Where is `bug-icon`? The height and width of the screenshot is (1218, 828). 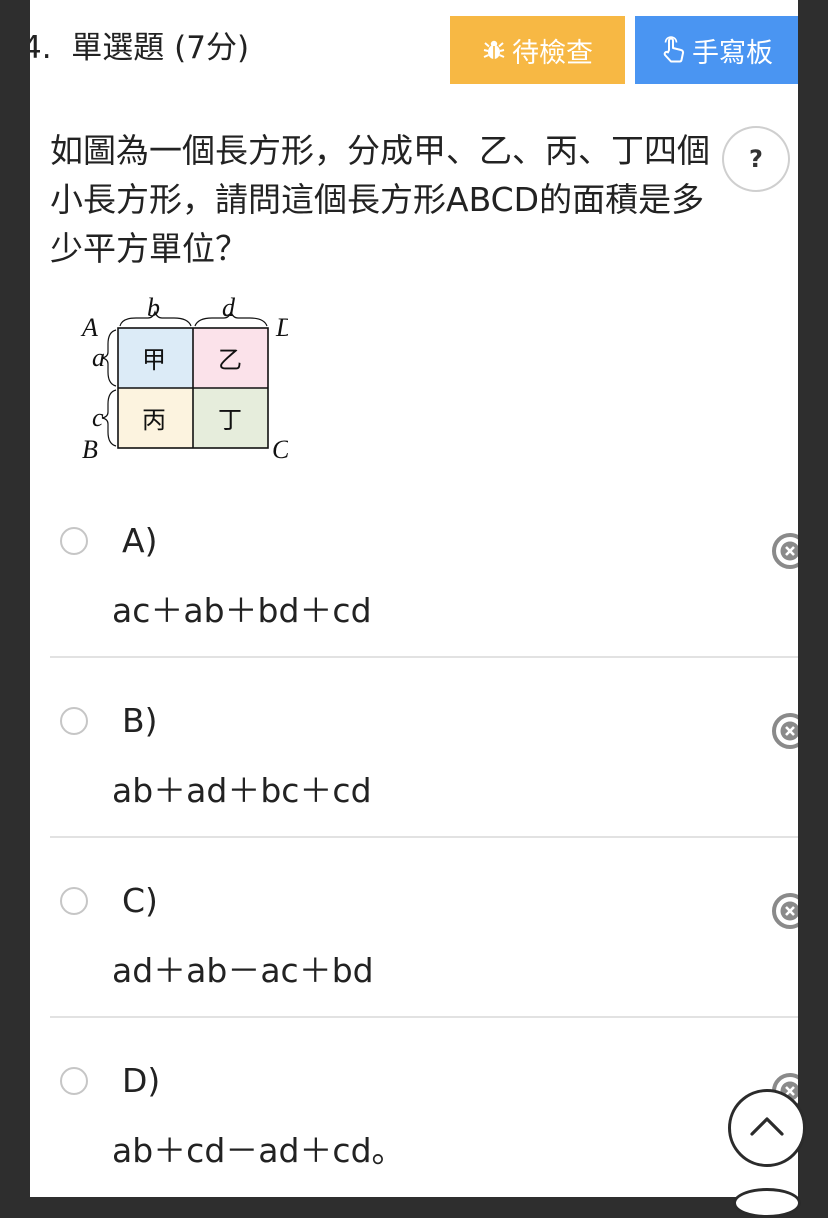
bug-icon is located at coordinates (494, 50).